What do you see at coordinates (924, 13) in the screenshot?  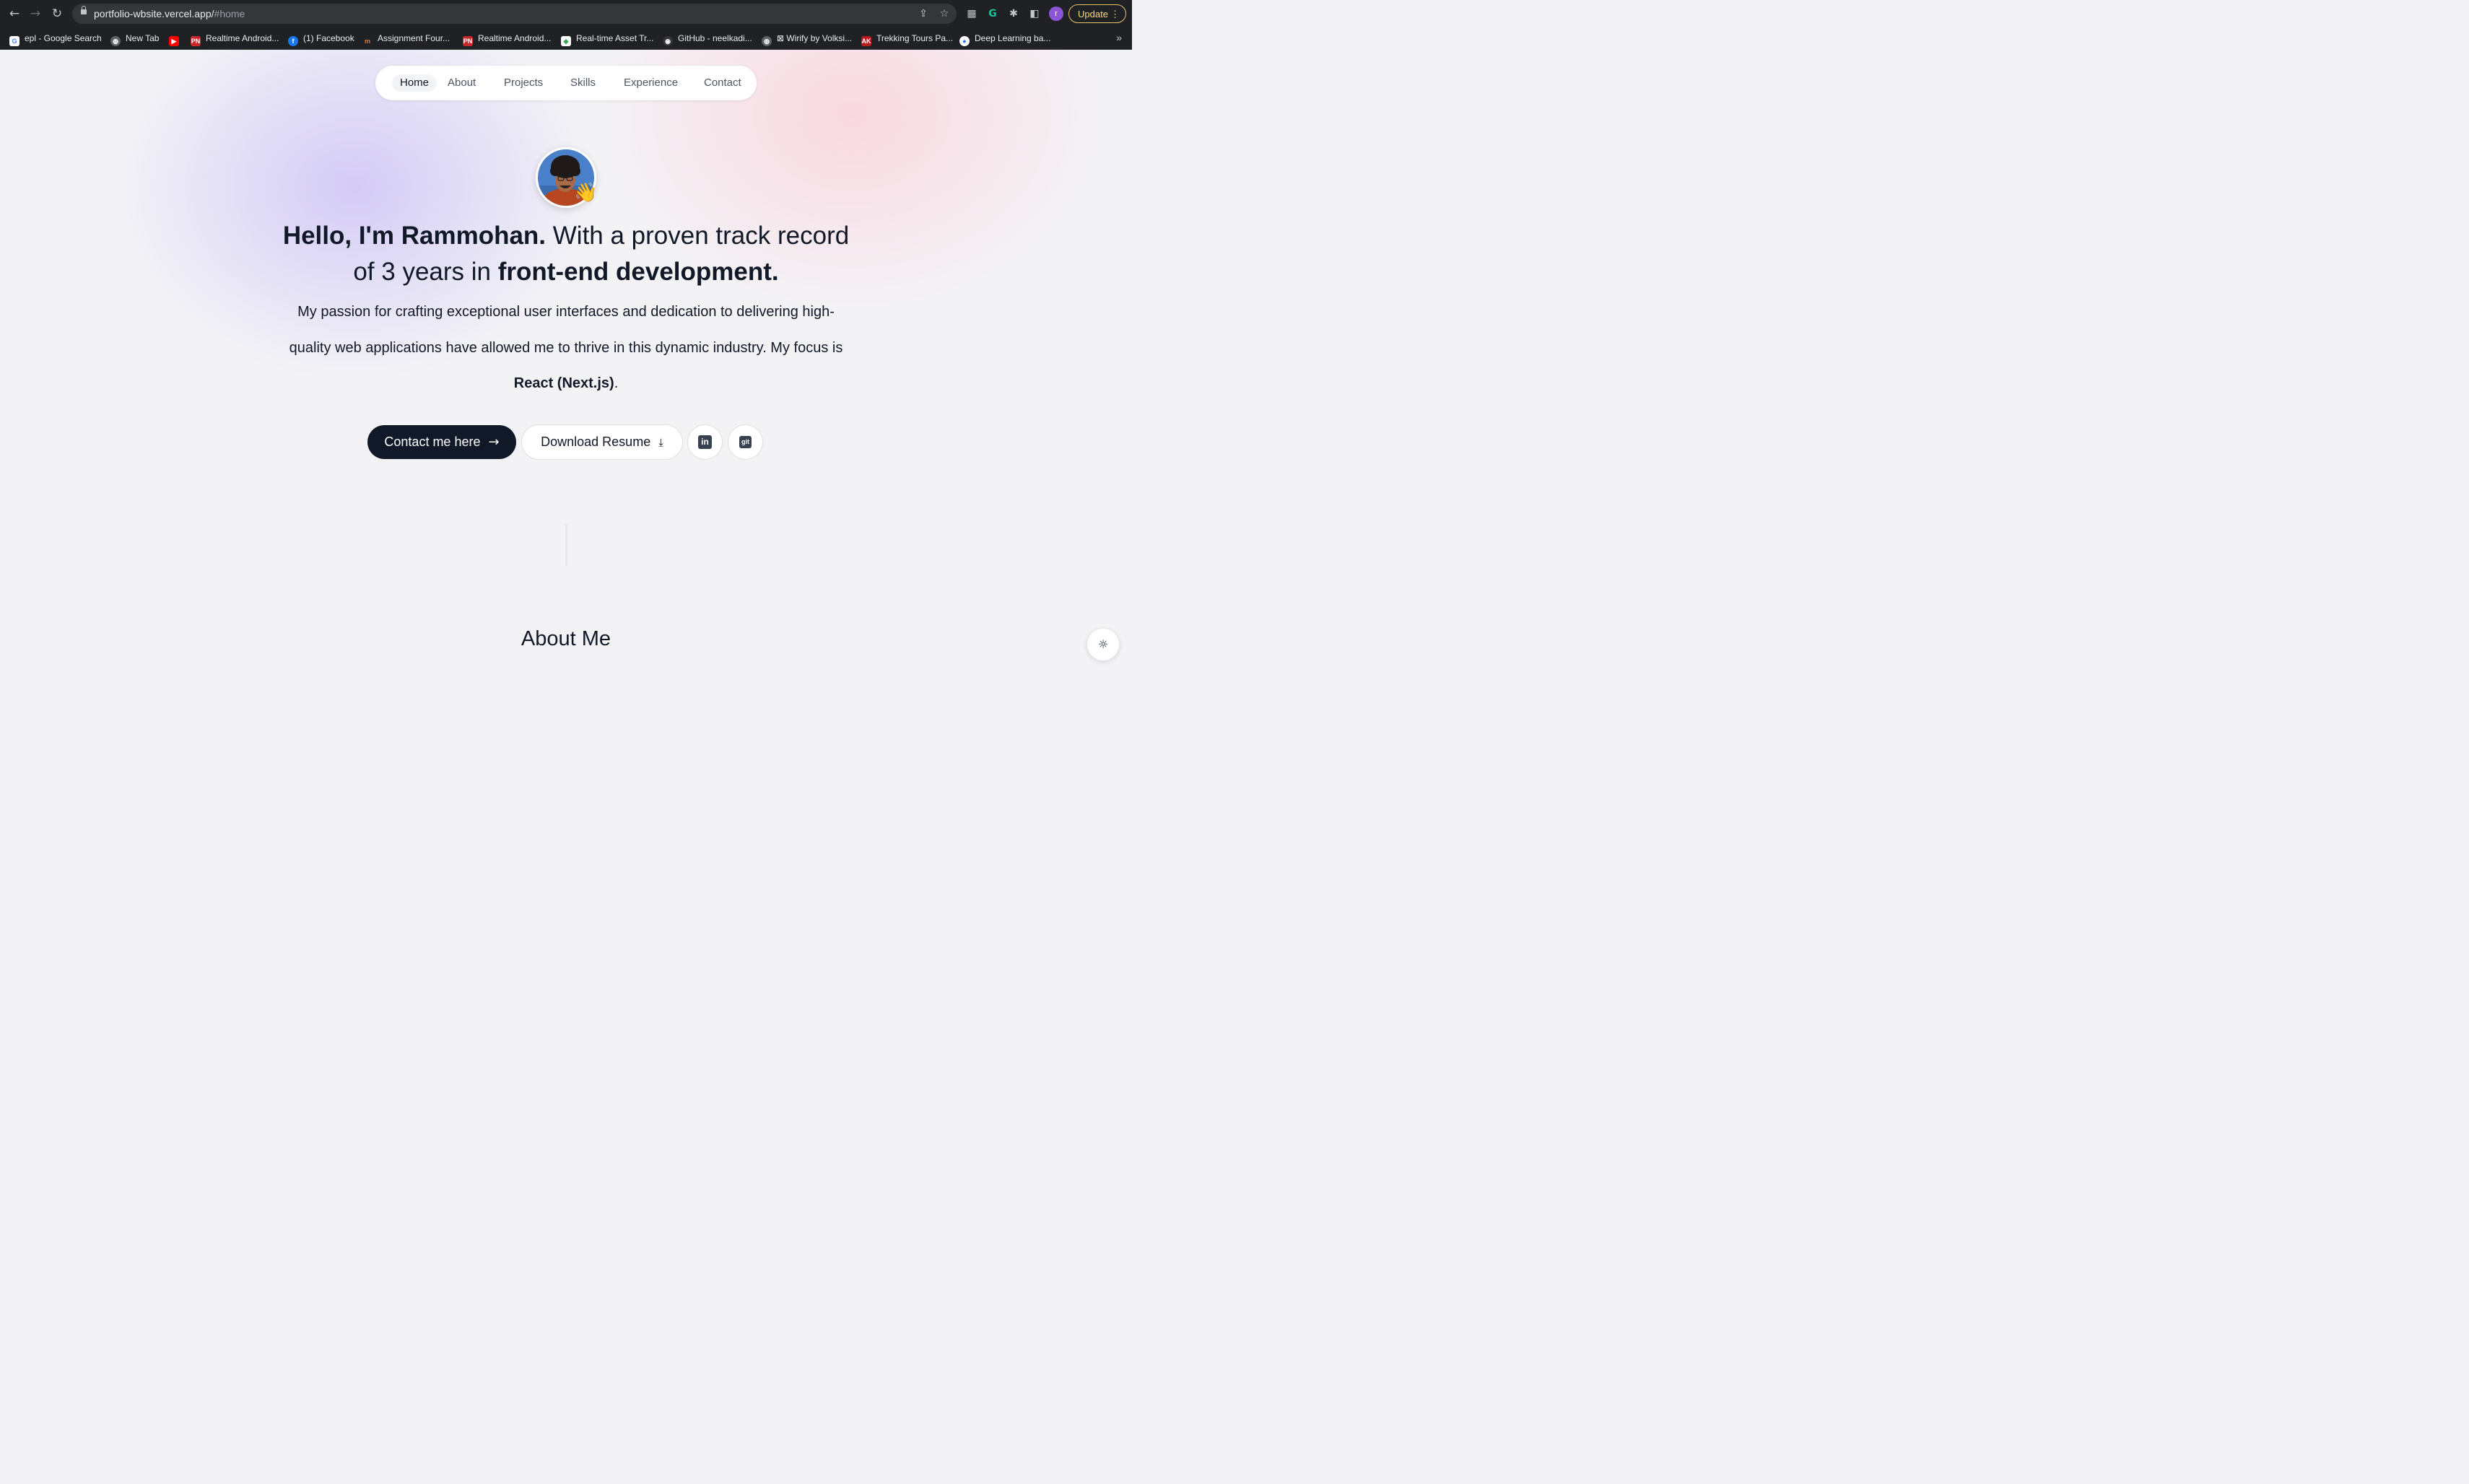 I see `share-icon: ⇪` at bounding box center [924, 13].